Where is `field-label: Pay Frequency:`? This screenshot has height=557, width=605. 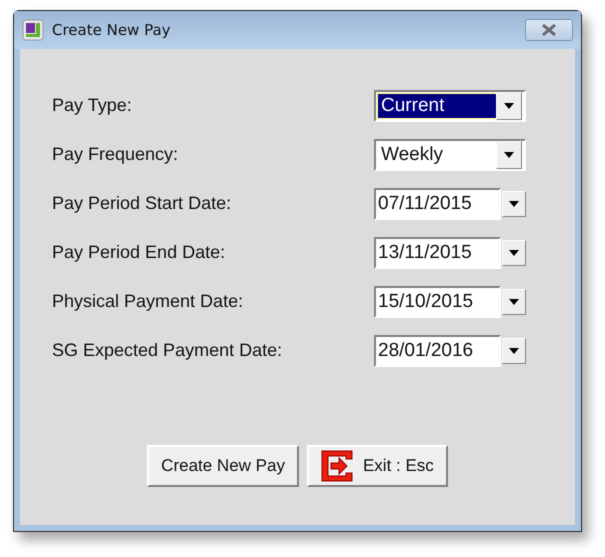
field-label: Pay Frequency: is located at coordinates (116, 154).